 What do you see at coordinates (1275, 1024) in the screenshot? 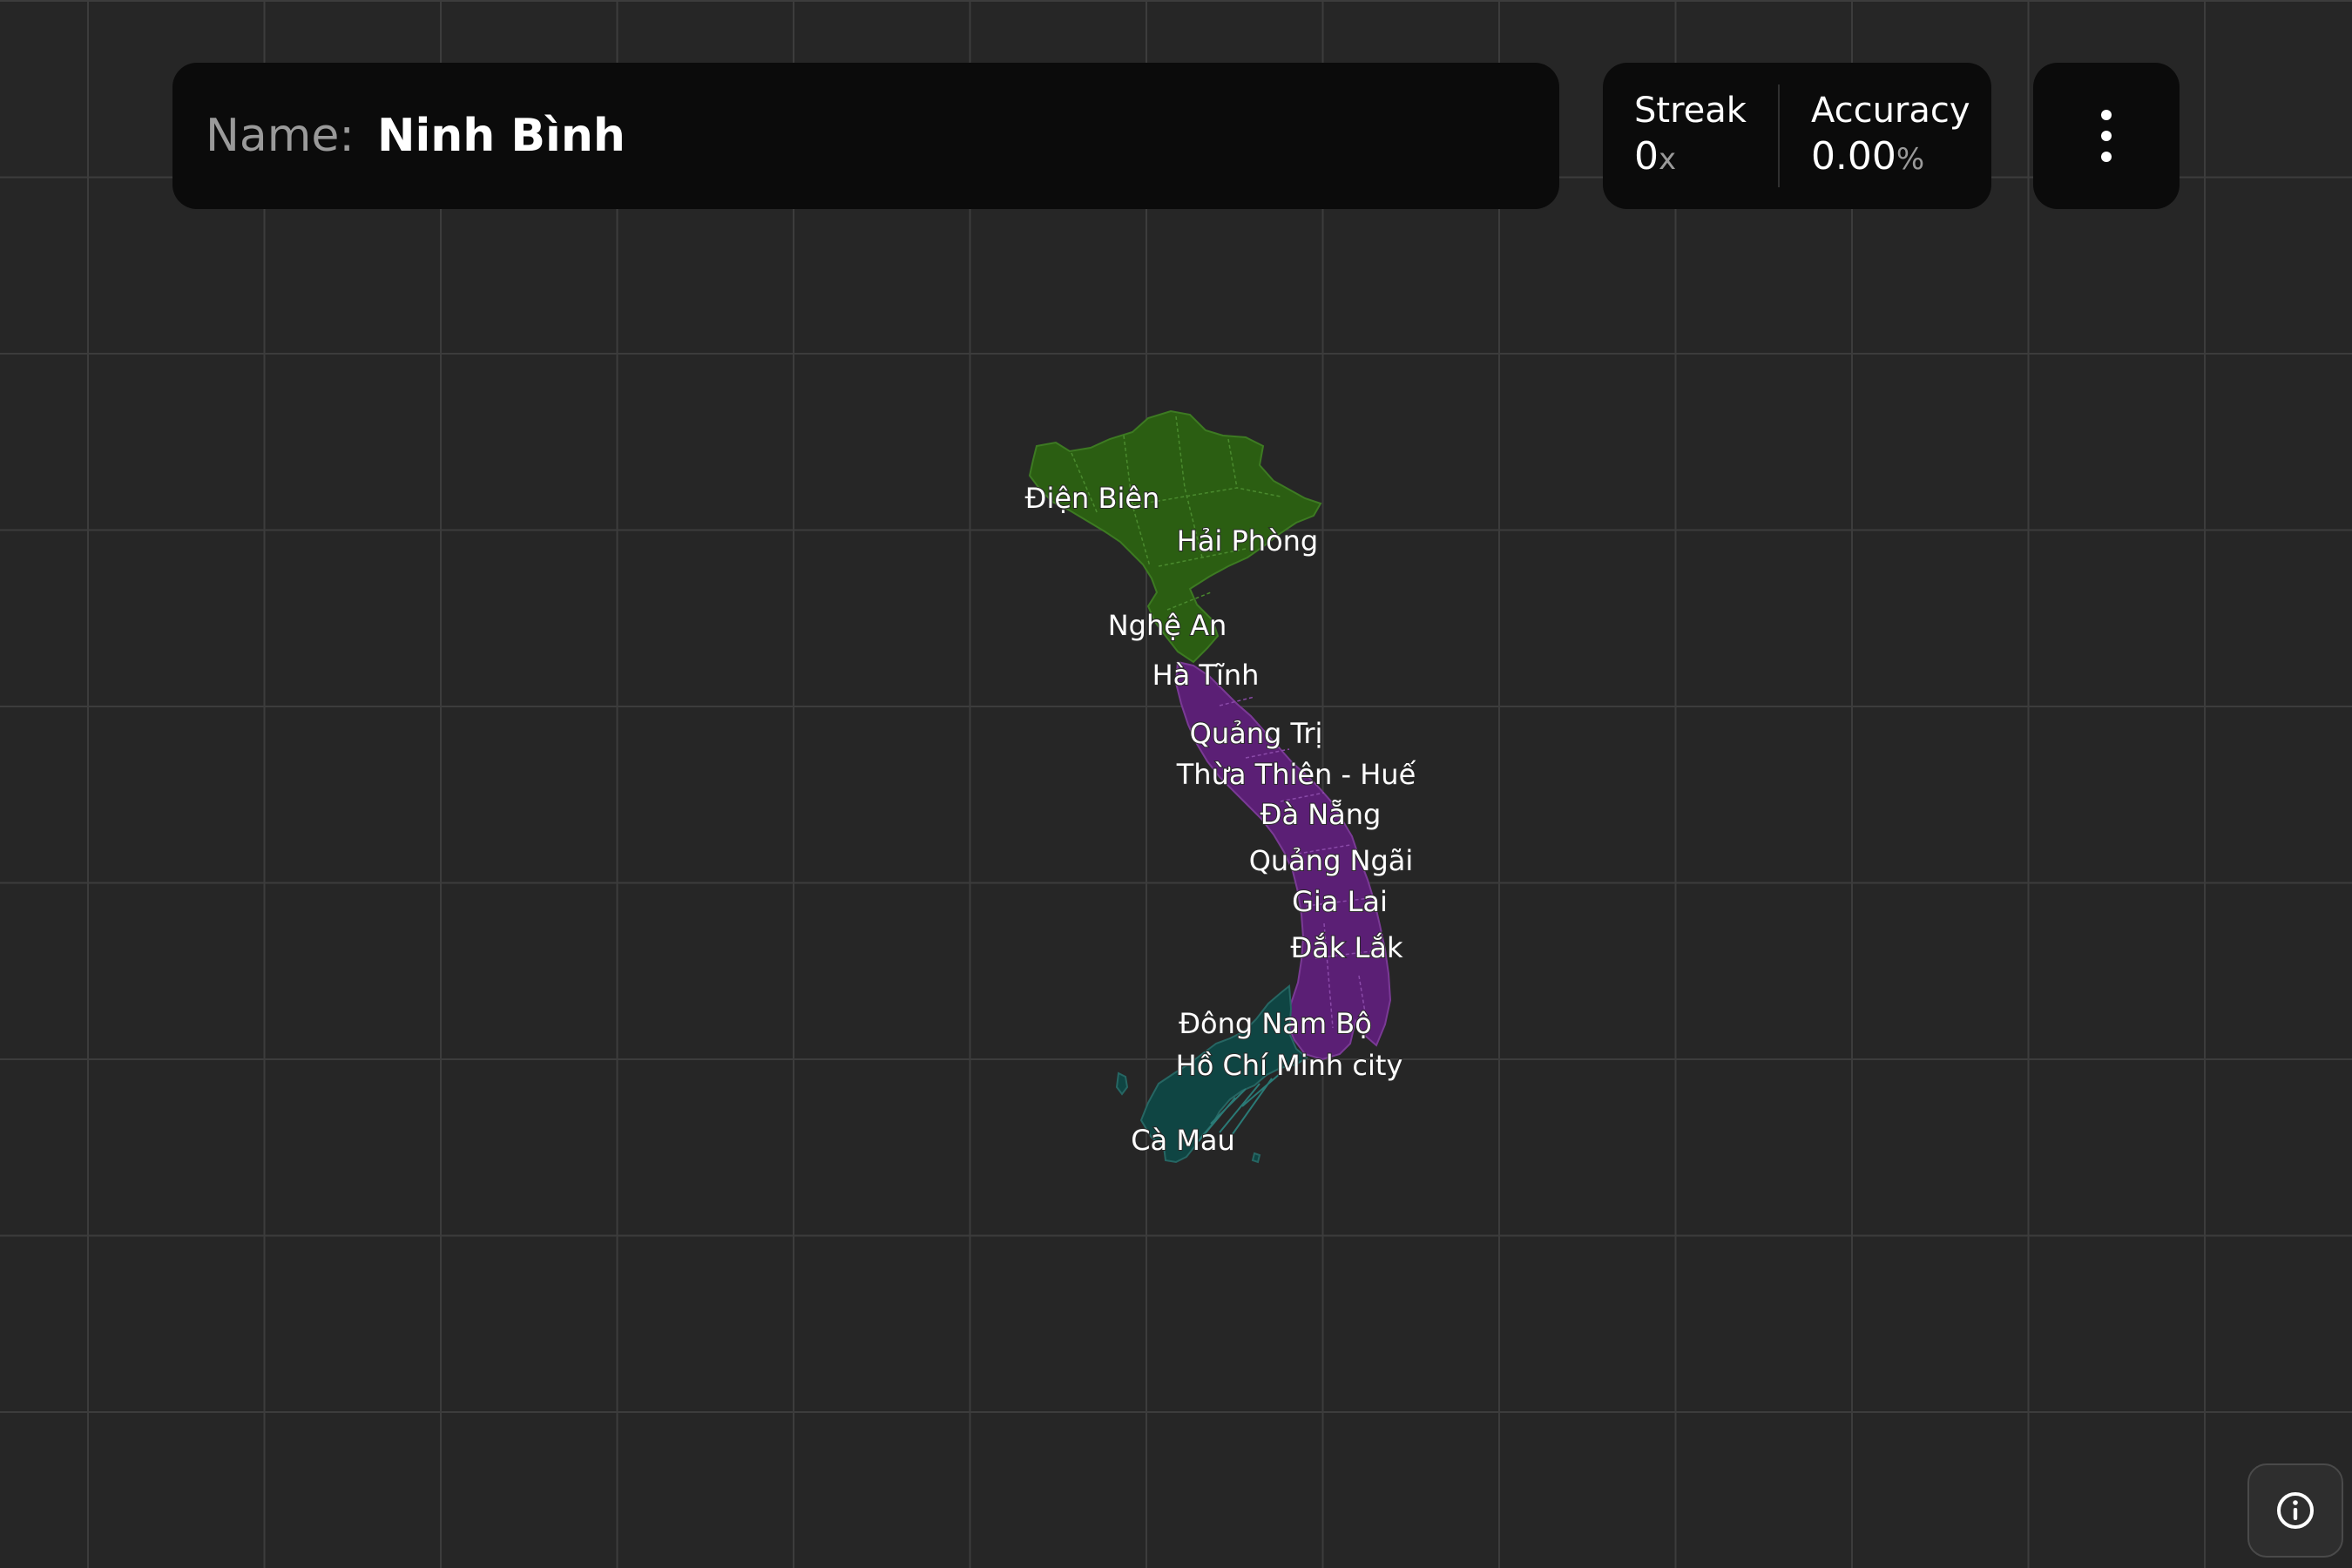
I see `label-dong-nam-bo: Đông Nam Bộ` at bounding box center [1275, 1024].